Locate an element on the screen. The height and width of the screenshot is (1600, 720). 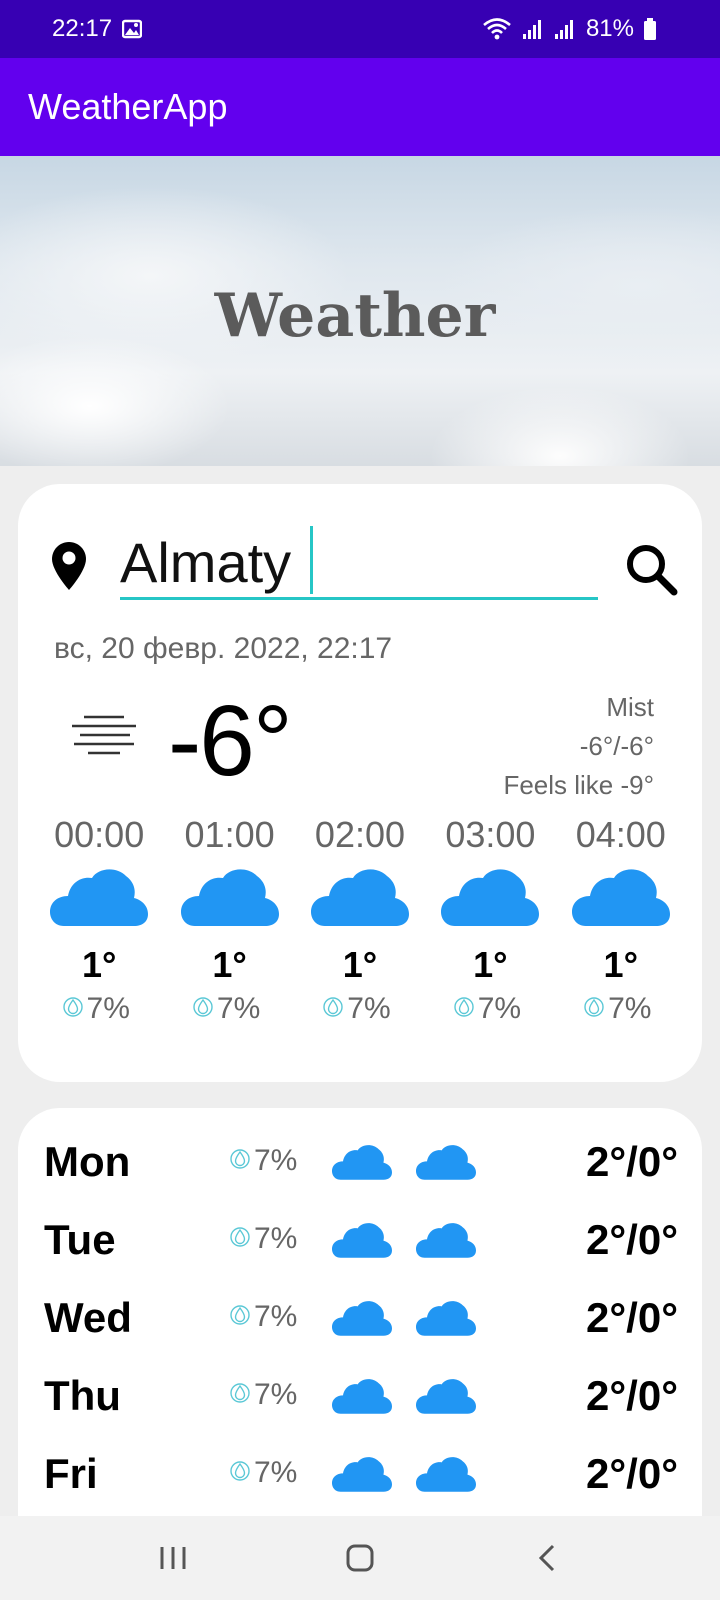
hourly-item: 02:00 1° 7% is located at coordinates (360, 920).